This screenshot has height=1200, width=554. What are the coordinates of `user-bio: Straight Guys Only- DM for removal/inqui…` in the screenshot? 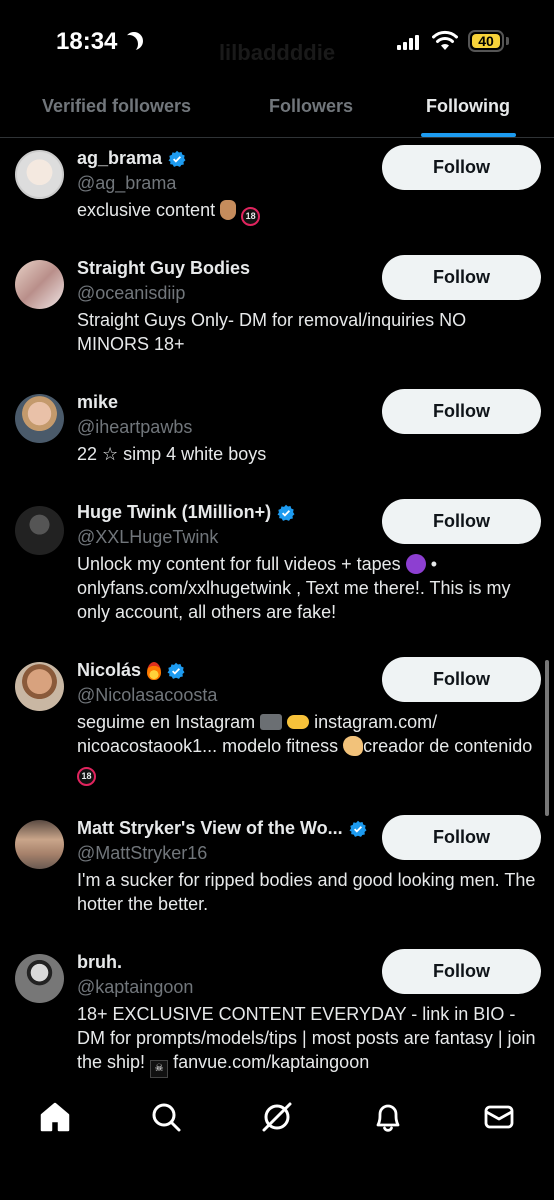 It's located at (272, 332).